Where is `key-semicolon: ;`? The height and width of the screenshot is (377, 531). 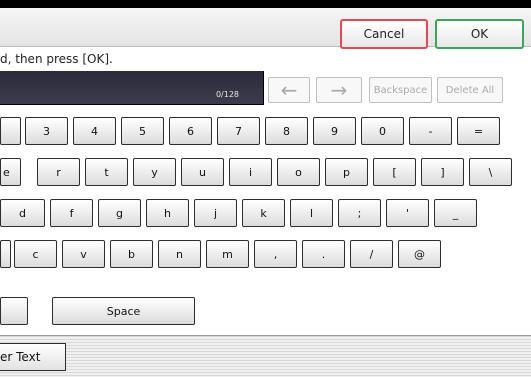
key-semicolon: ; is located at coordinates (359, 213).